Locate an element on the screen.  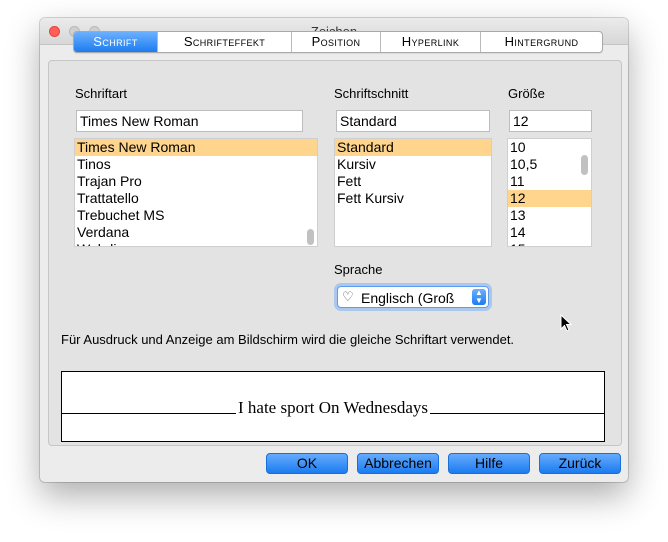
size-list-item: 15 is located at coordinates (549, 243).